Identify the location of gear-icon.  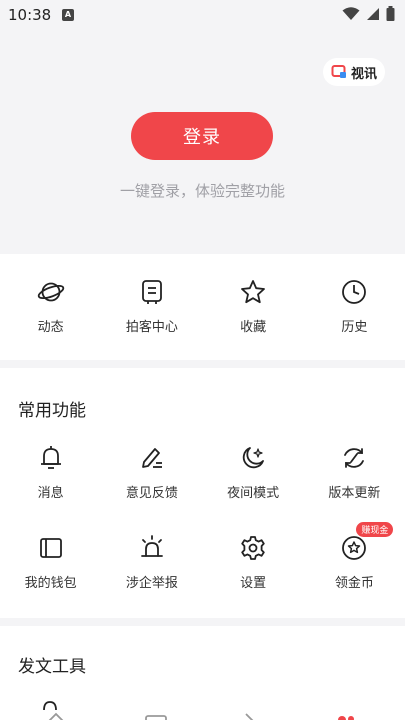
(253, 548).